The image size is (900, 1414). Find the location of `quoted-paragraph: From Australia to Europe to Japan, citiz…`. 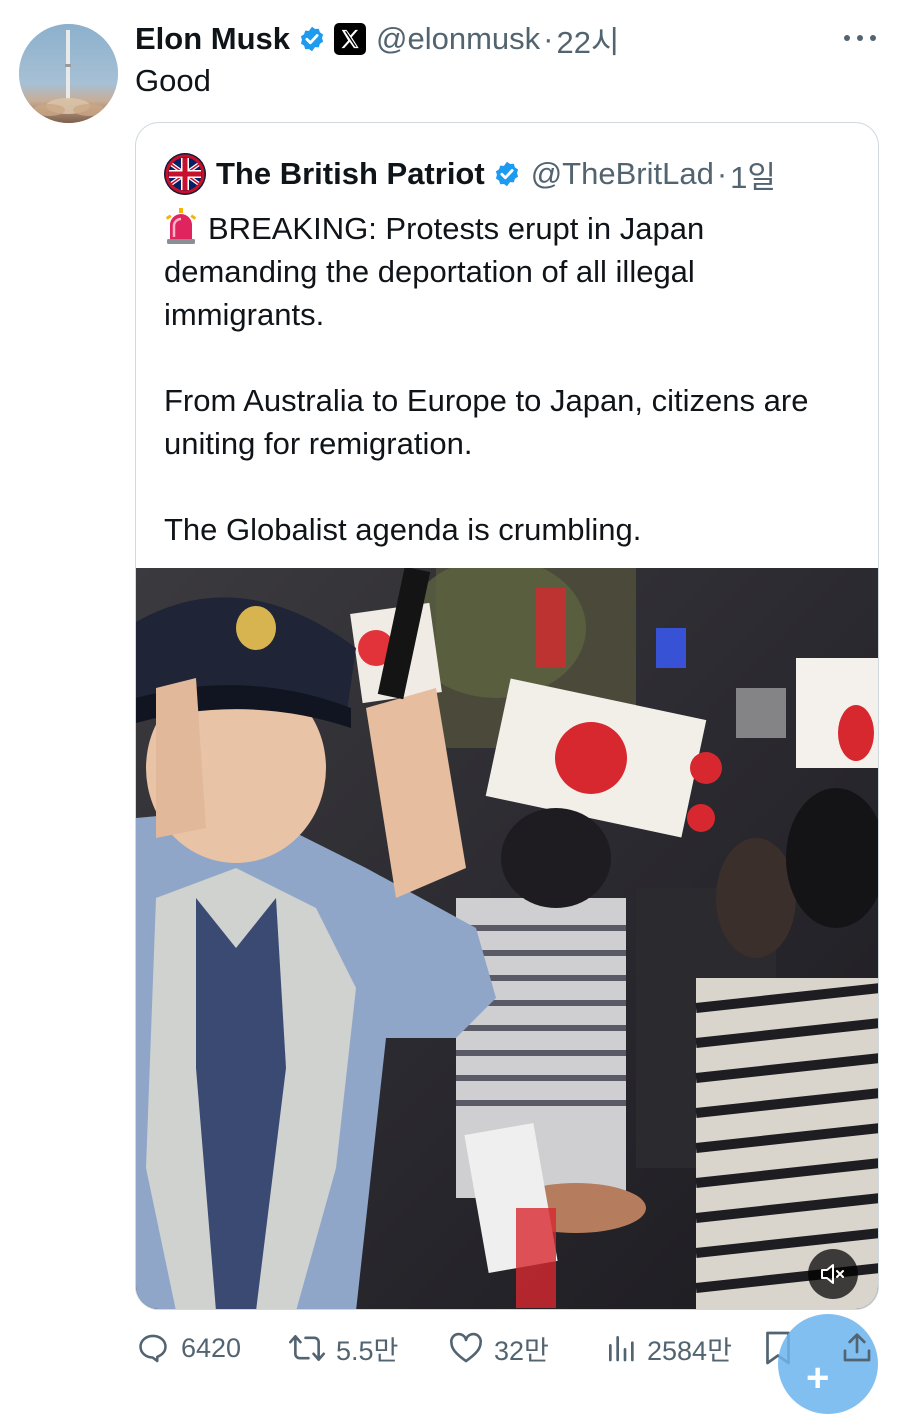

quoted-paragraph: From Australia to Europe to Japan, citiz… is located at coordinates (486, 422).